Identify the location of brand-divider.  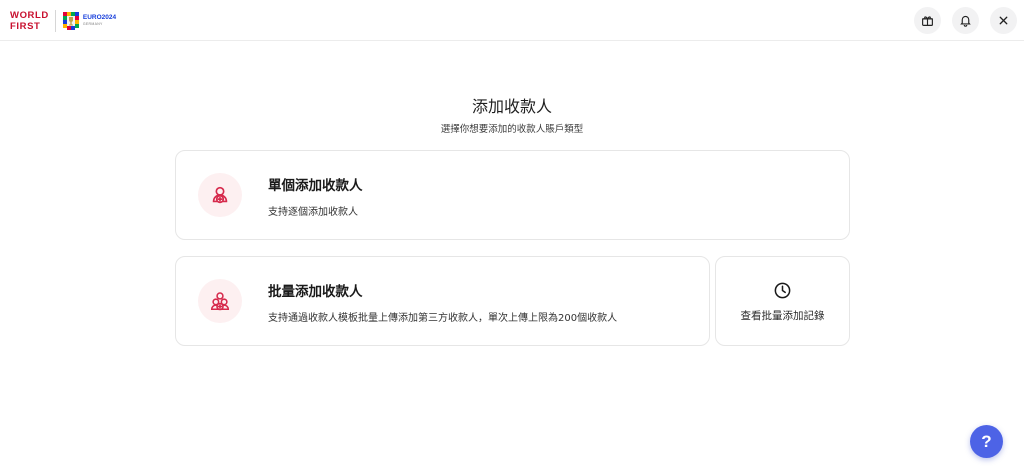
(55, 21).